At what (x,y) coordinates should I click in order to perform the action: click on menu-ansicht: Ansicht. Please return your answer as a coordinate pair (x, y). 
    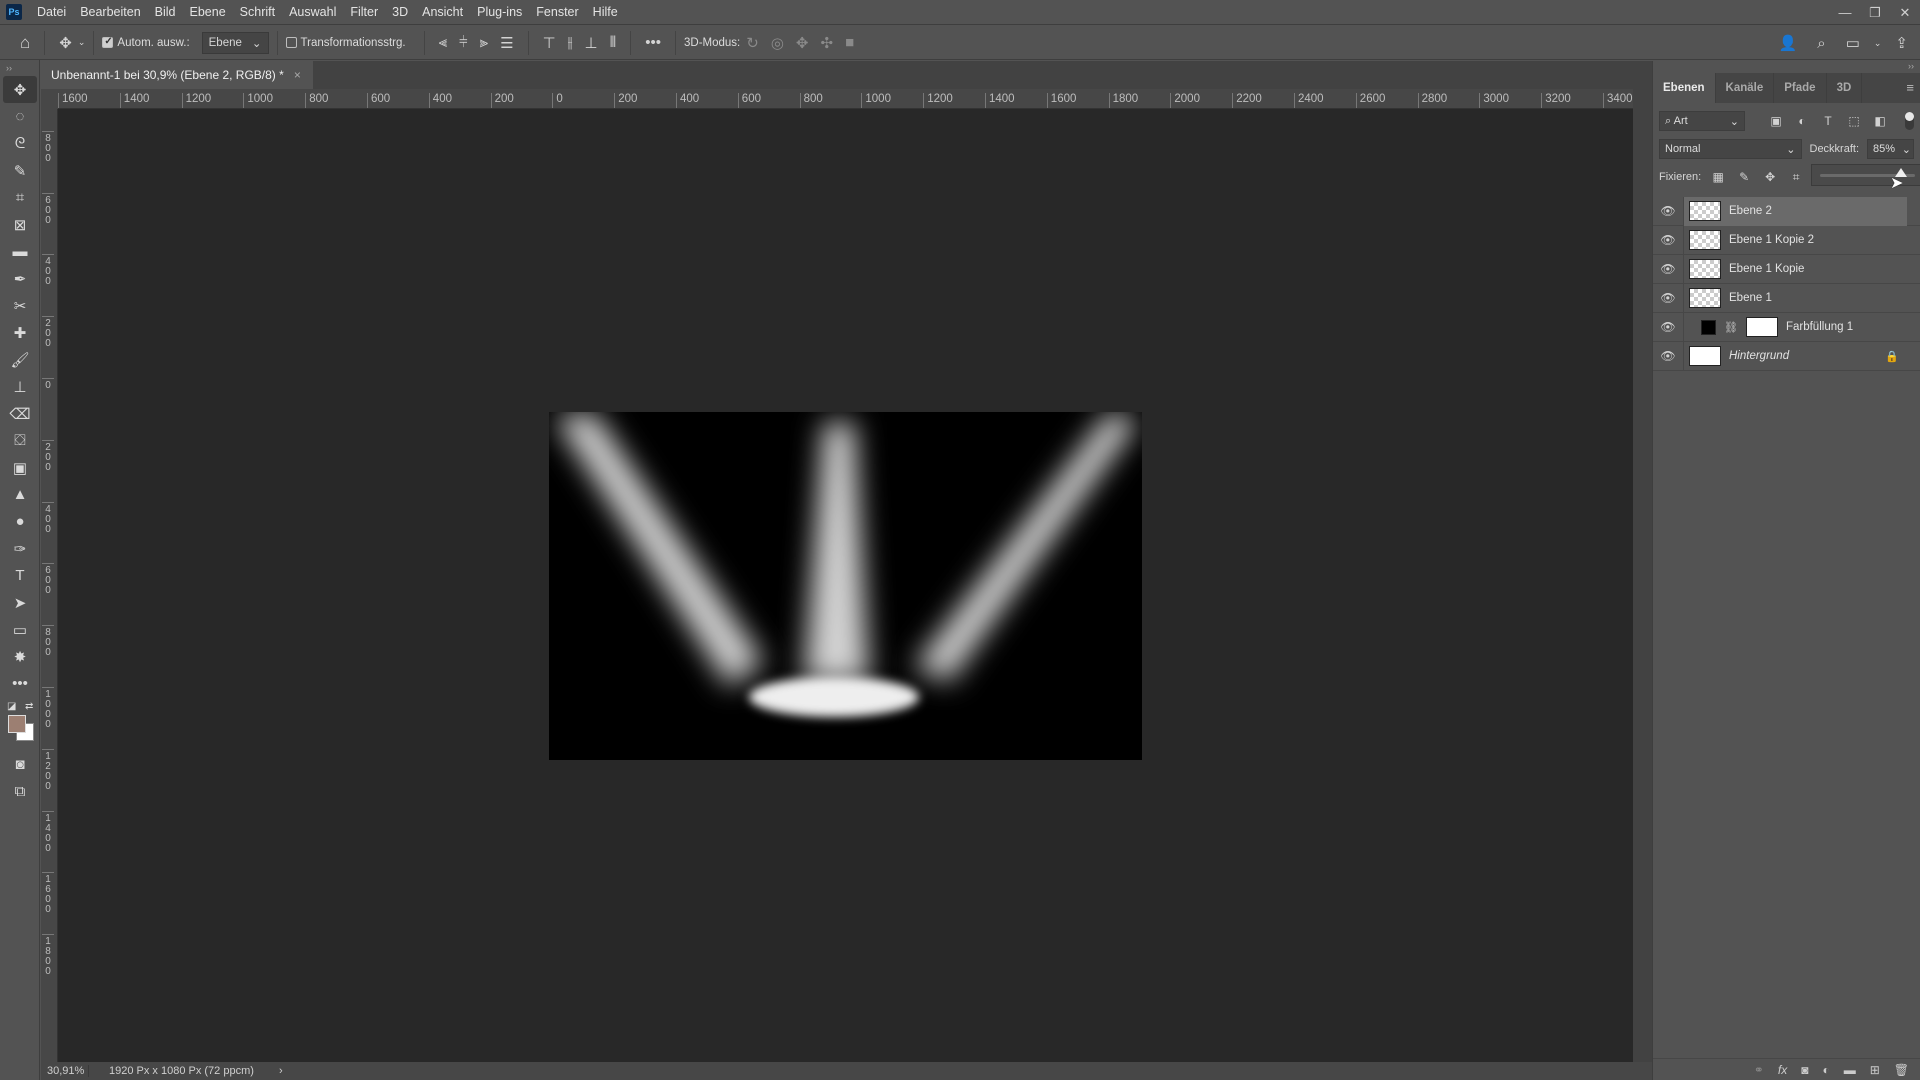
    Looking at the image, I should click on (442, 12).